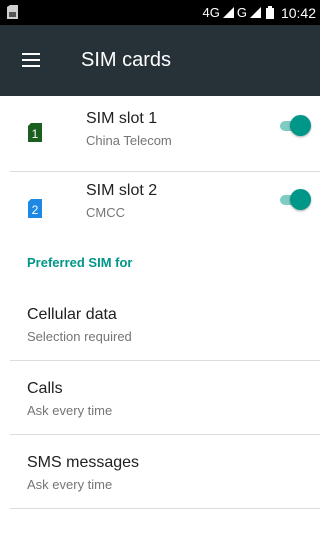  I want to click on signal-icon, so click(228, 12).